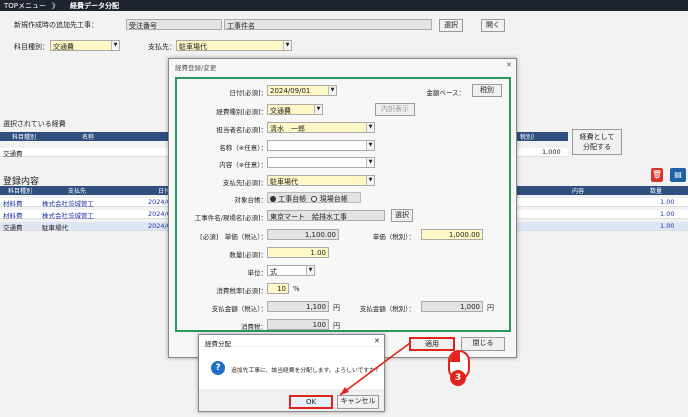  I want to click on guide-arrow-head, so click(344, 391).